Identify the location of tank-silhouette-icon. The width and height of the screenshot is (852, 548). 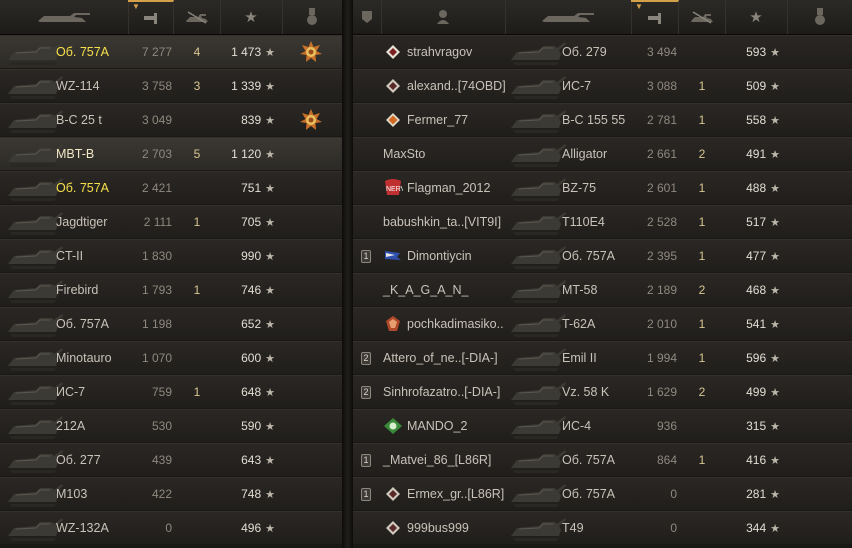
(538, 120).